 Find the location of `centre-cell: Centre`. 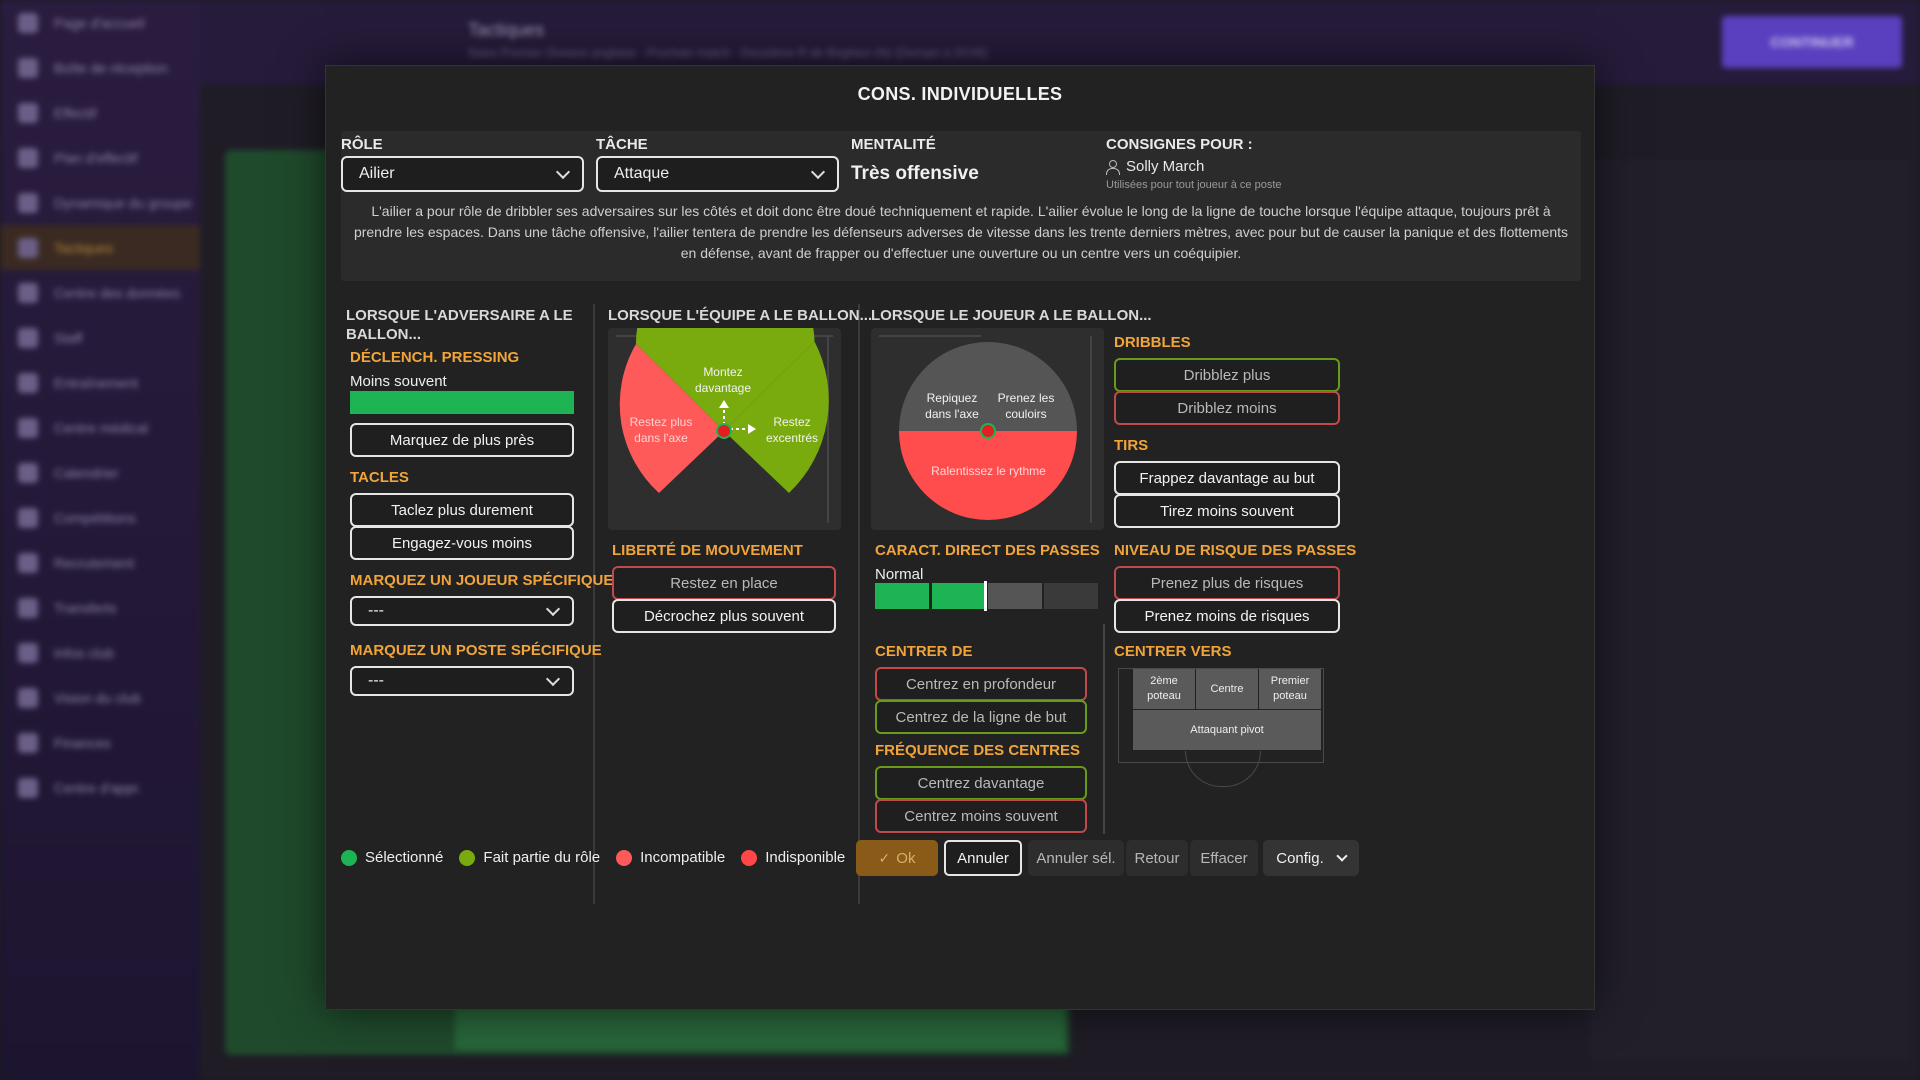

centre-cell: Centre is located at coordinates (1227, 689).